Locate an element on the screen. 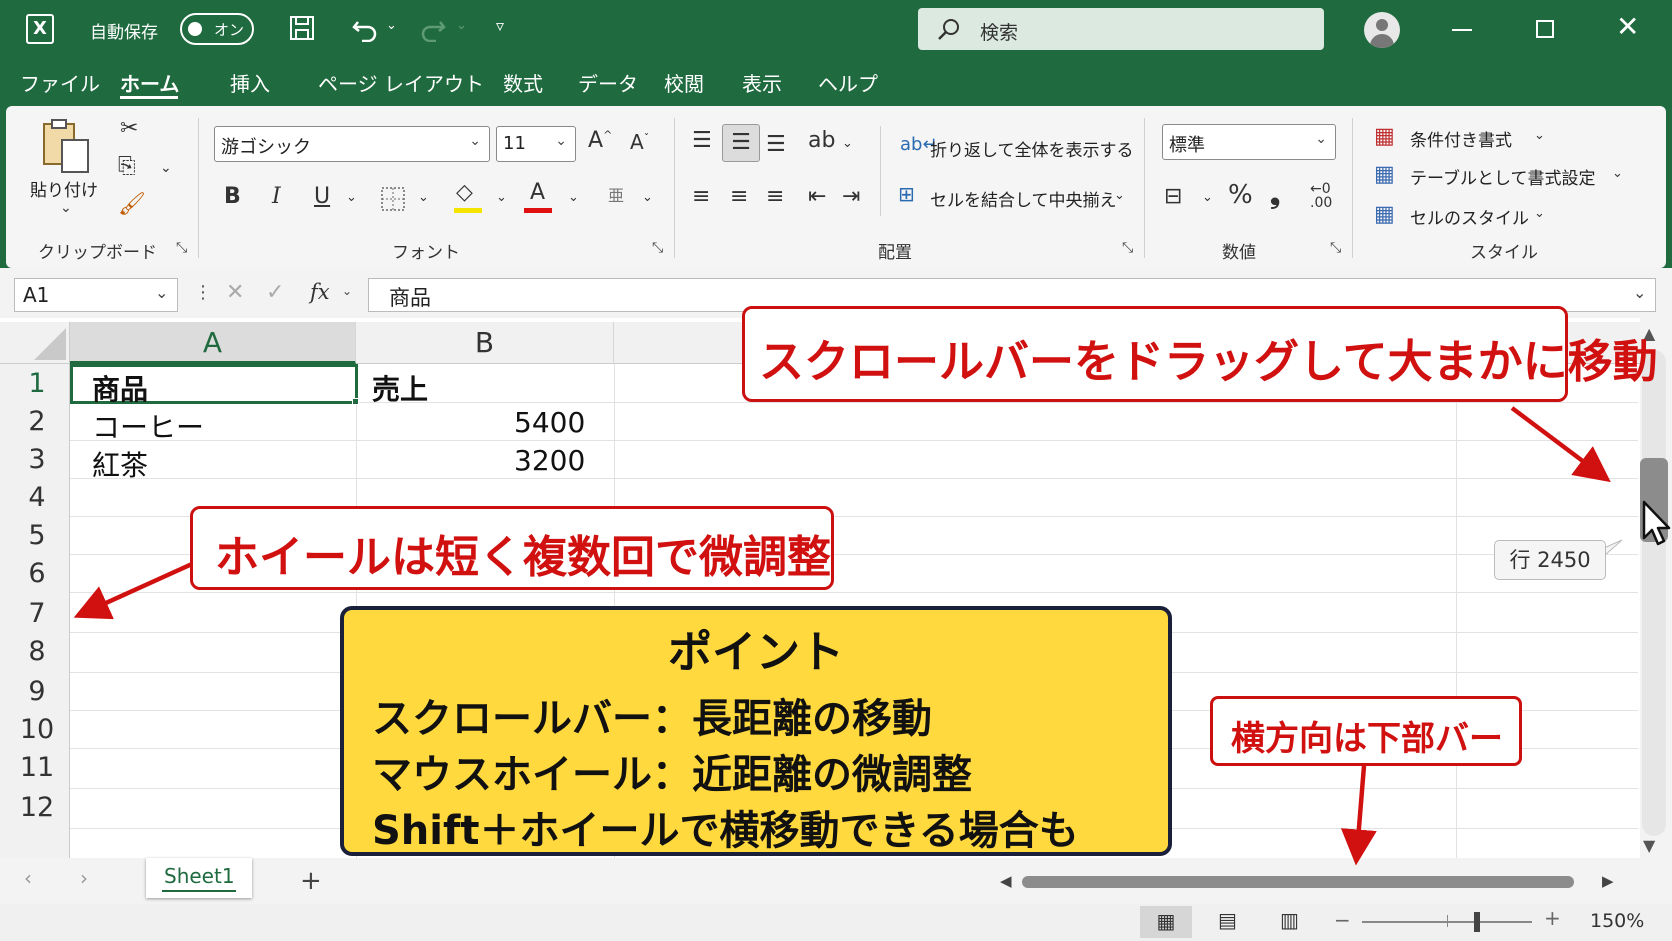 The image size is (1672, 941). arrow-to-row-headers is located at coordinates (133, 590).